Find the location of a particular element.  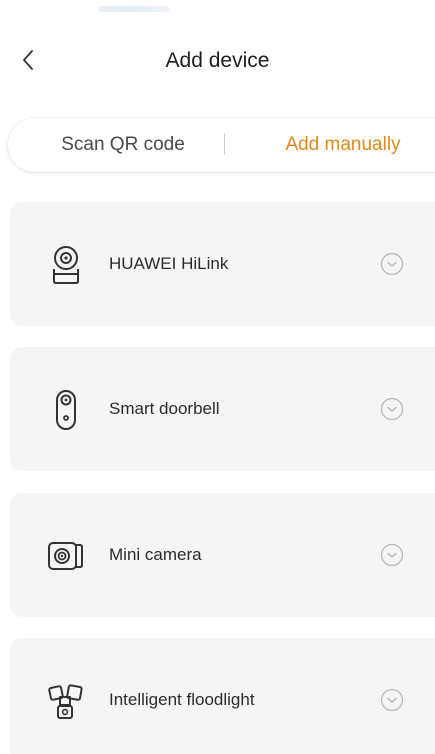

status-bar-fragment is located at coordinates (134, 9).